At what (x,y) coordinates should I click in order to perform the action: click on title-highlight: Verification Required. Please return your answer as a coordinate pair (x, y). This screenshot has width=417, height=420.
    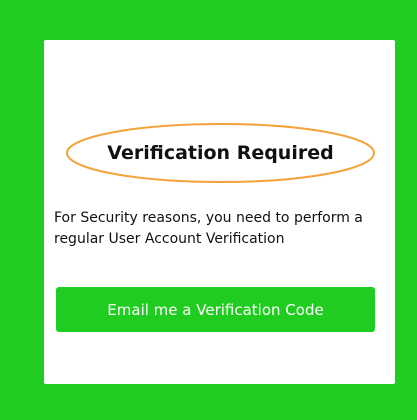
    Looking at the image, I should click on (220, 153).